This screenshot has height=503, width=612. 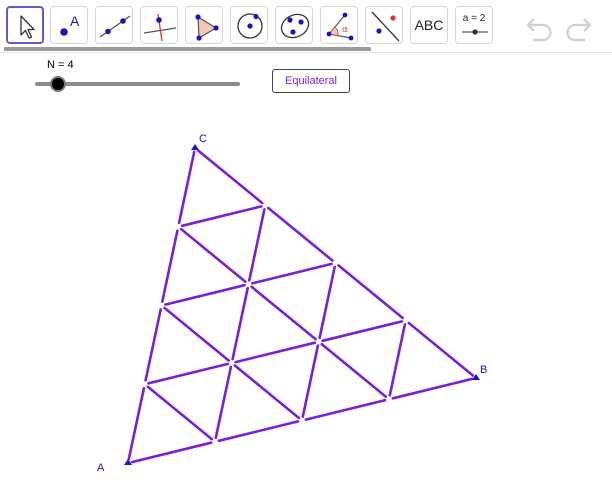 I want to click on reflect-tool-button, so click(x=384, y=25).